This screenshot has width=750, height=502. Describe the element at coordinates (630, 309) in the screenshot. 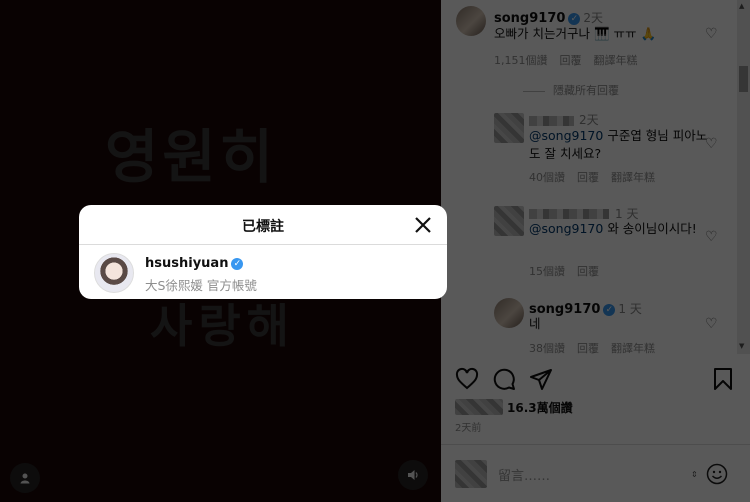

I see `comment-time: 1 天` at that location.